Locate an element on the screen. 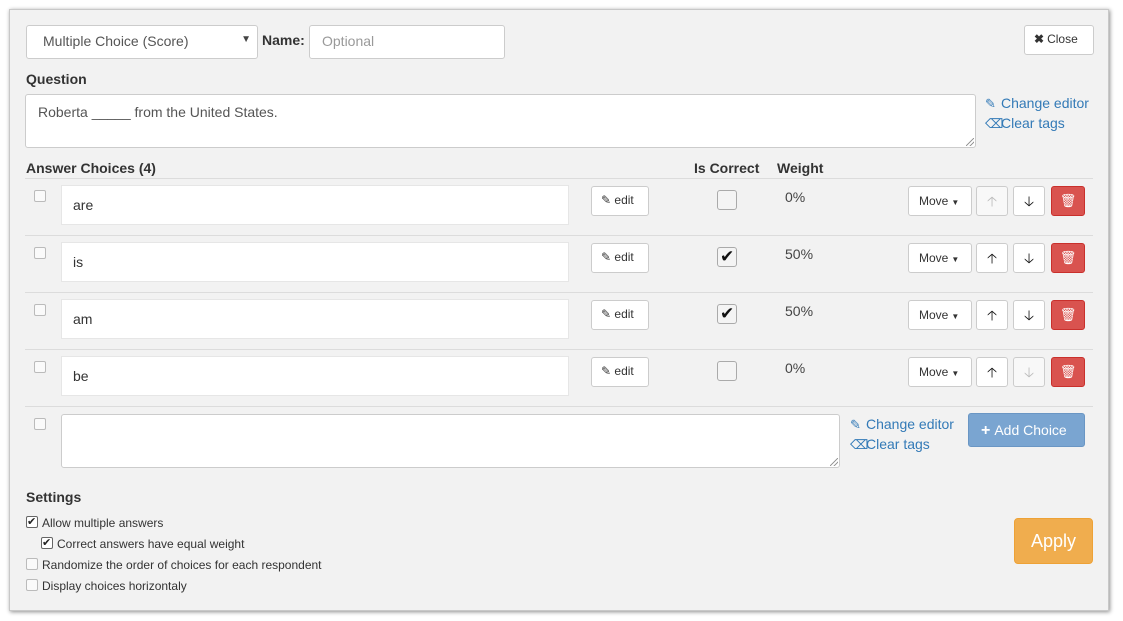 The width and height of the screenshot is (1123, 621). close-label: Close is located at coordinates (1062, 39).